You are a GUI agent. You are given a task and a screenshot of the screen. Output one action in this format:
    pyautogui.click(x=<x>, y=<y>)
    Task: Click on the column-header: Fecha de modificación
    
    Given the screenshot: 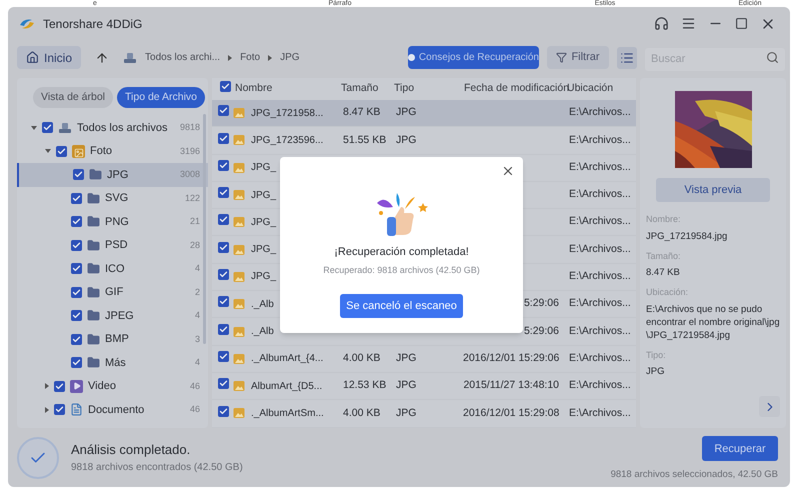 What is the action you would take?
    pyautogui.click(x=515, y=89)
    